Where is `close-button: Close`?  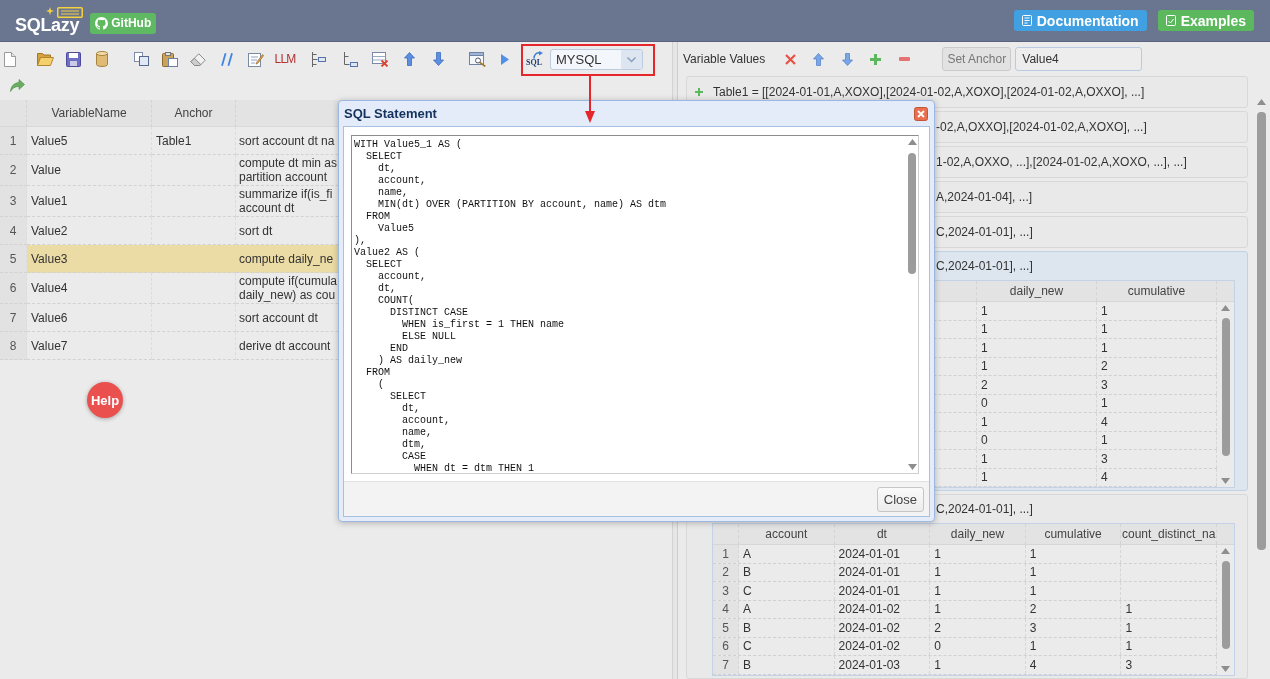
close-button: Close is located at coordinates (900, 499).